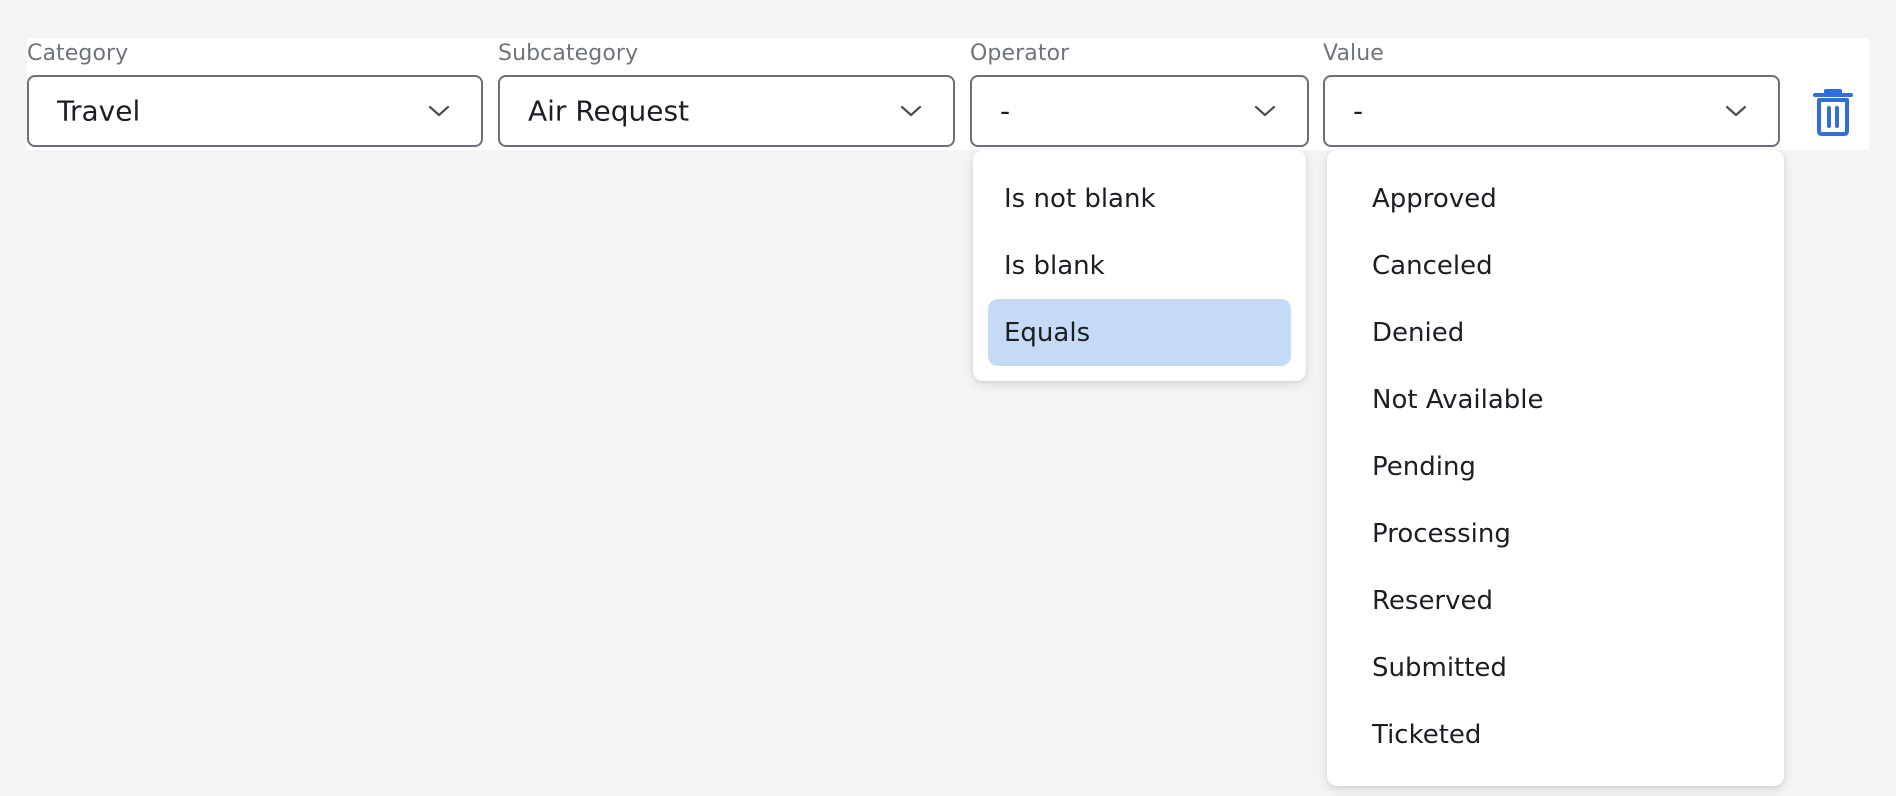 This screenshot has width=1896, height=796. What do you see at coordinates (1139, 332) in the screenshot?
I see `operator-option-equals: Equals` at bounding box center [1139, 332].